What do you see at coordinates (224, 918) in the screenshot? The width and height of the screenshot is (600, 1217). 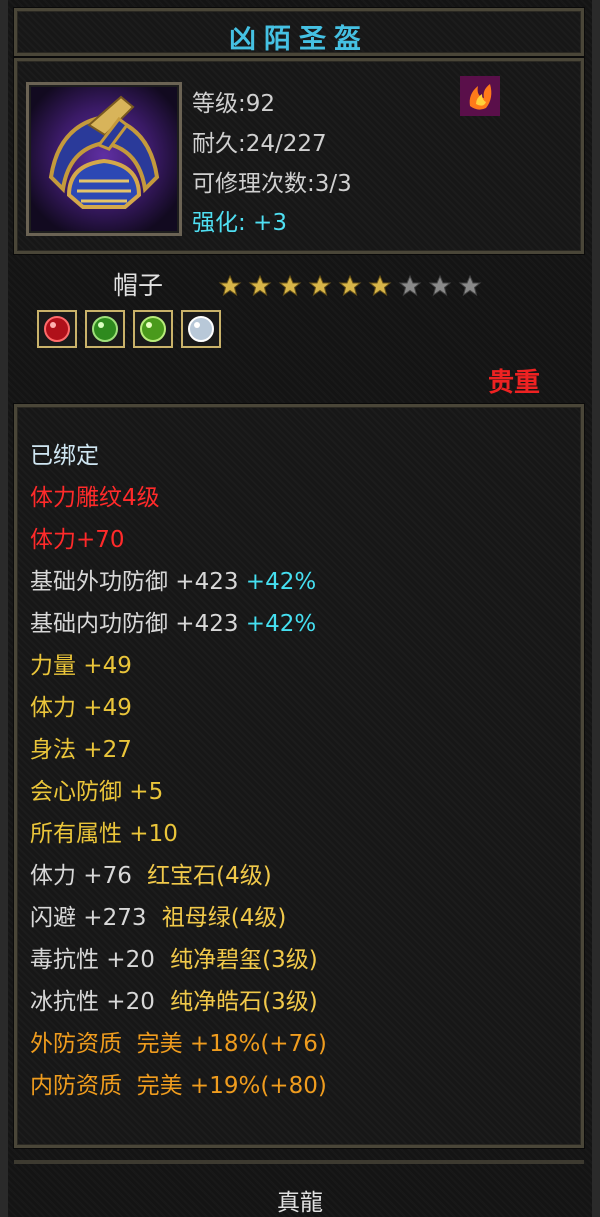 I see `gem-name: 祖母绿(4级)` at bounding box center [224, 918].